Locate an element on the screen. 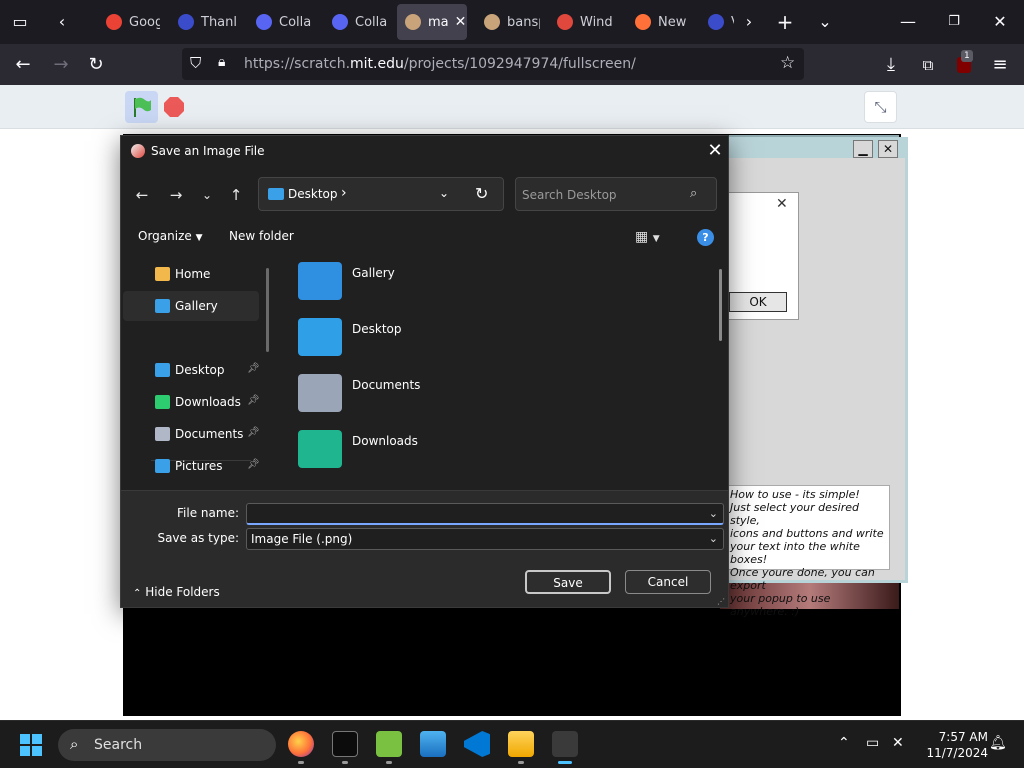  folder-item-documents: Documents is located at coordinates (448, 395).